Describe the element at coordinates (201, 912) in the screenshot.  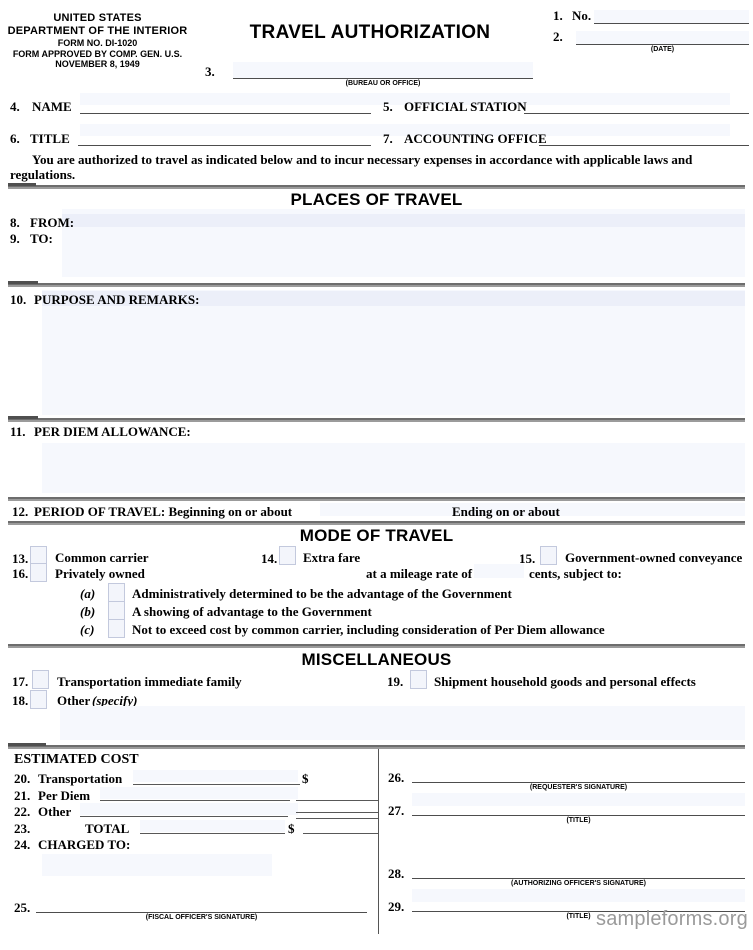
I see `fiscal-officer-signature-input` at that location.